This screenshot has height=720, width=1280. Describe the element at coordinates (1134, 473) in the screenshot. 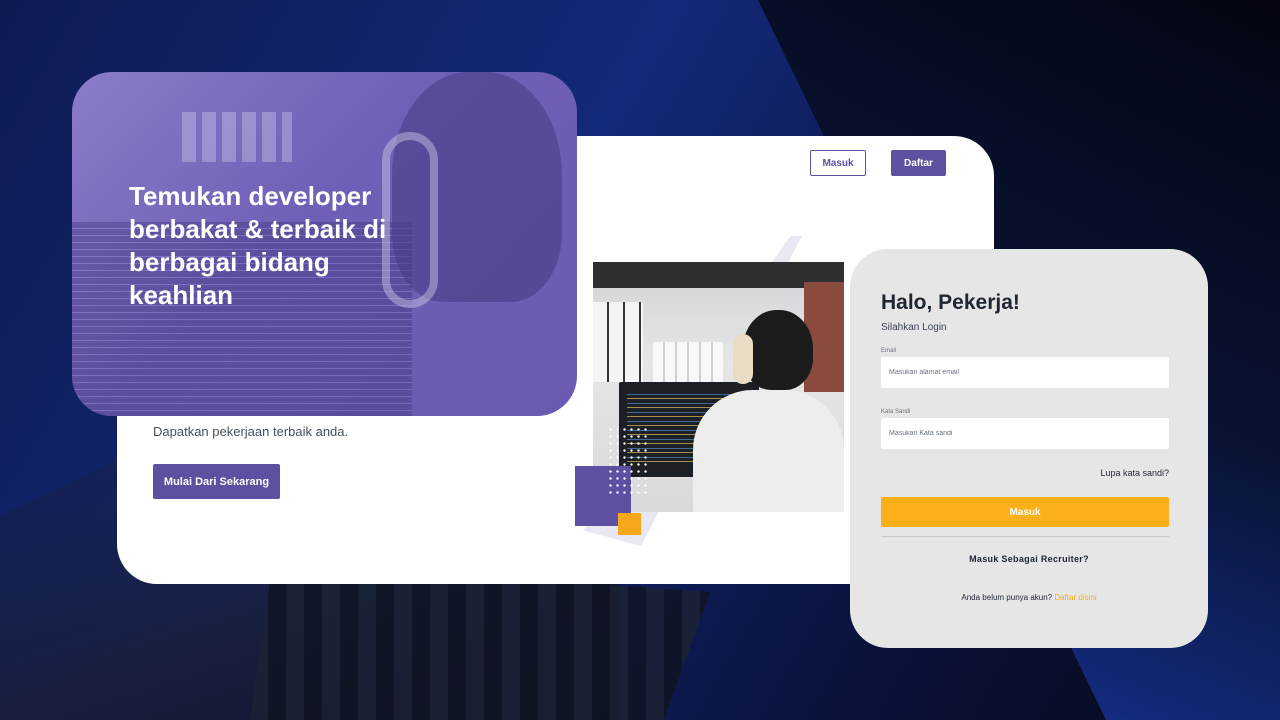

I see `forgot-password-link: Lupa kata sandi?` at that location.